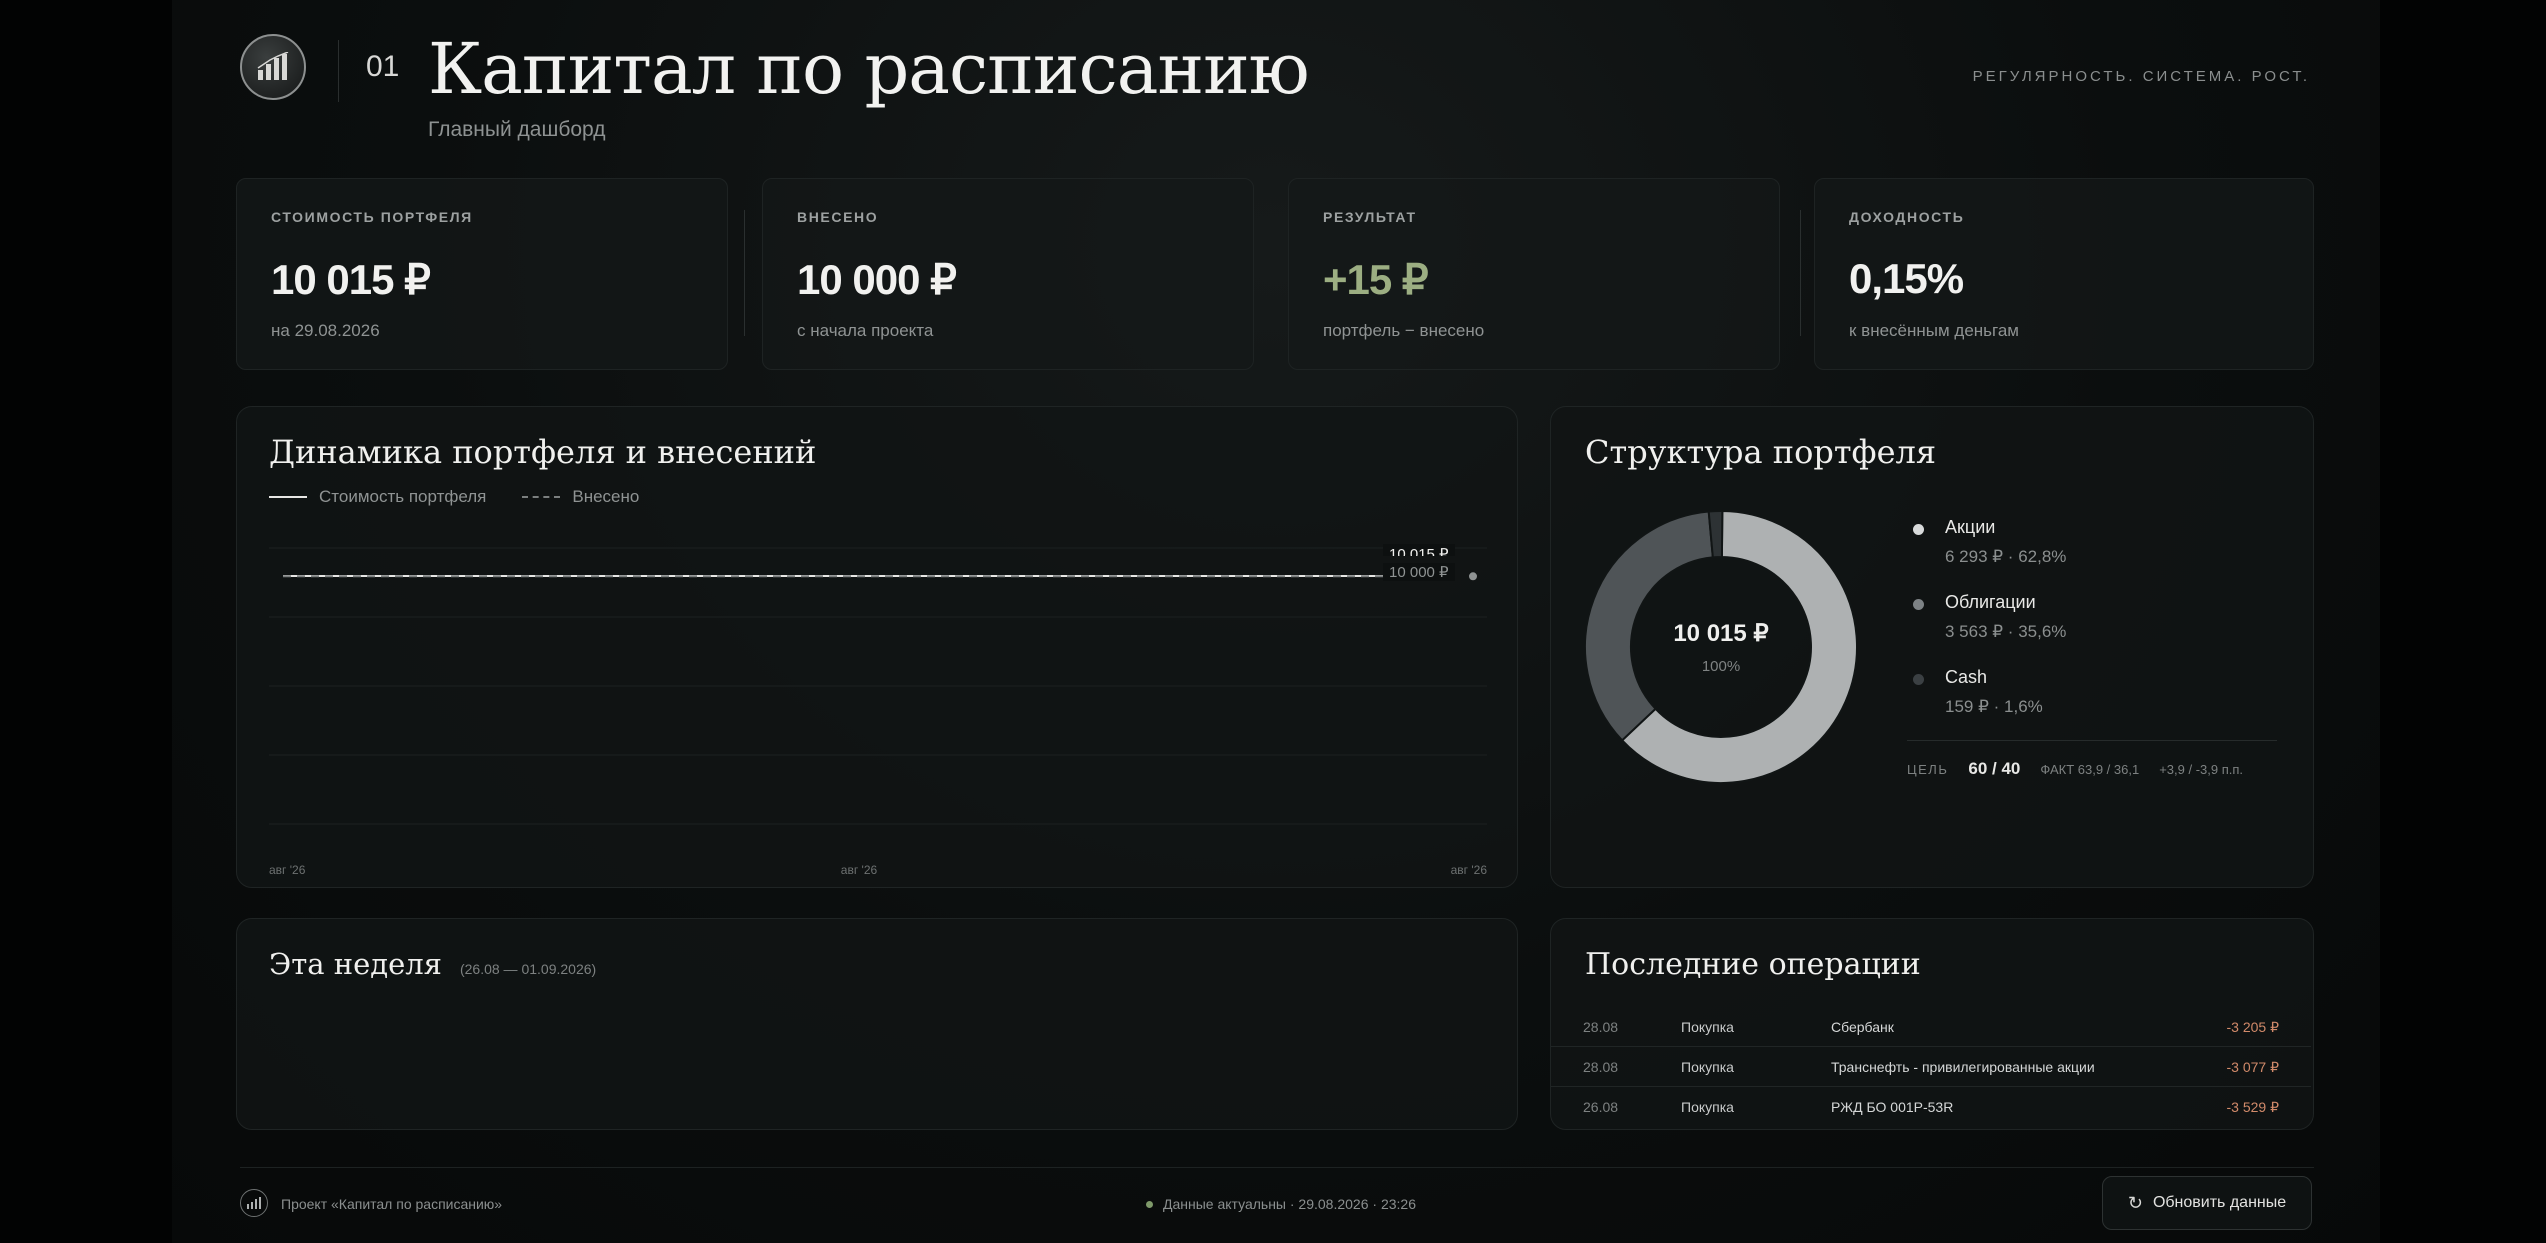 This screenshot has height=1243, width=2546. I want to click on label-invested: 10 000 ₽, so click(1419, 572).